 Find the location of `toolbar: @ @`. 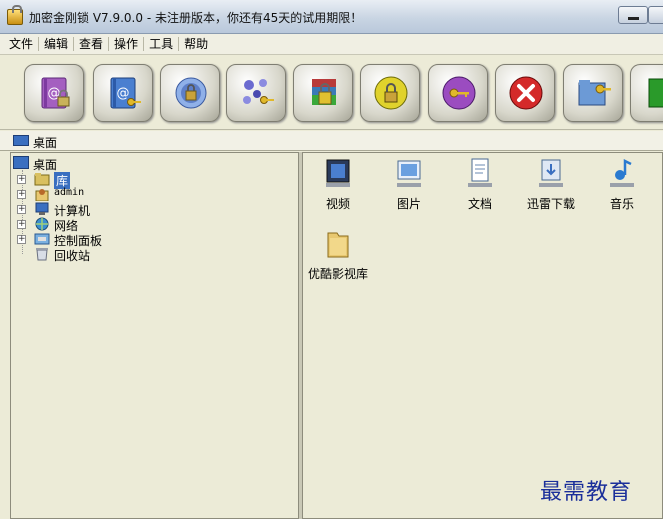

toolbar: @ @ is located at coordinates (331, 92).